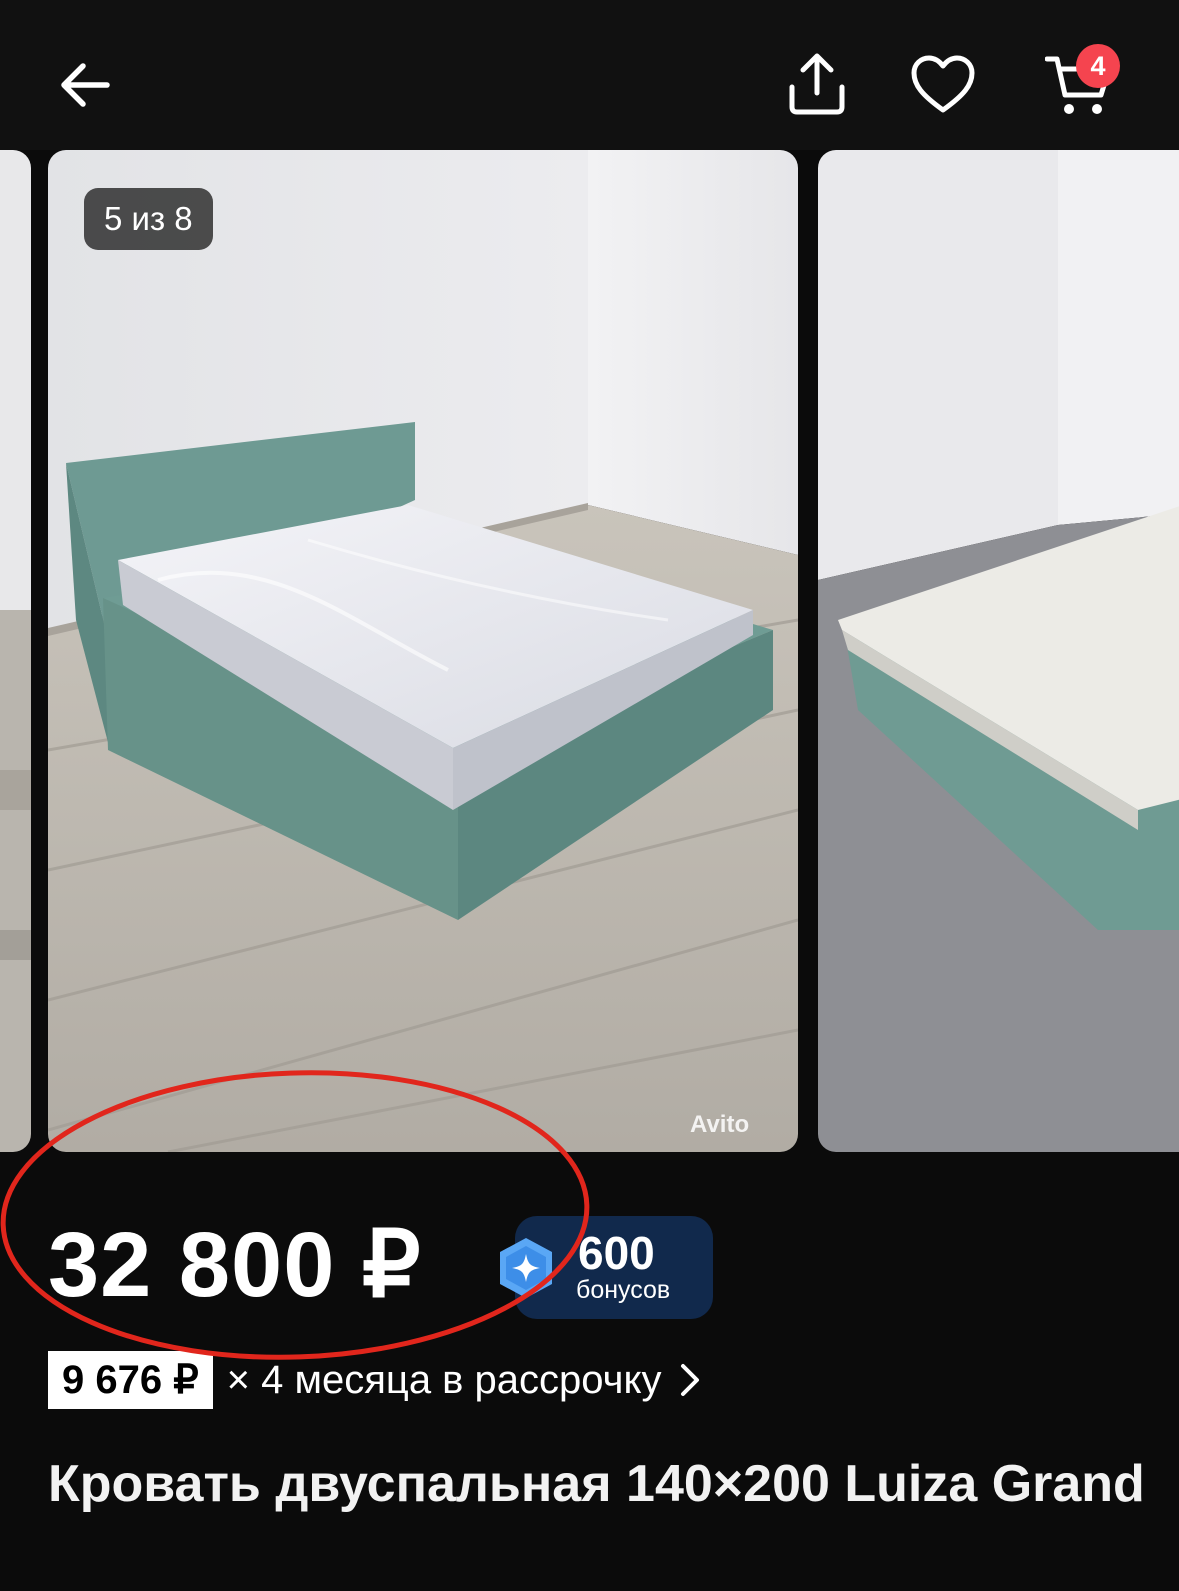  What do you see at coordinates (589, 75) in the screenshot?
I see `top-bar` at bounding box center [589, 75].